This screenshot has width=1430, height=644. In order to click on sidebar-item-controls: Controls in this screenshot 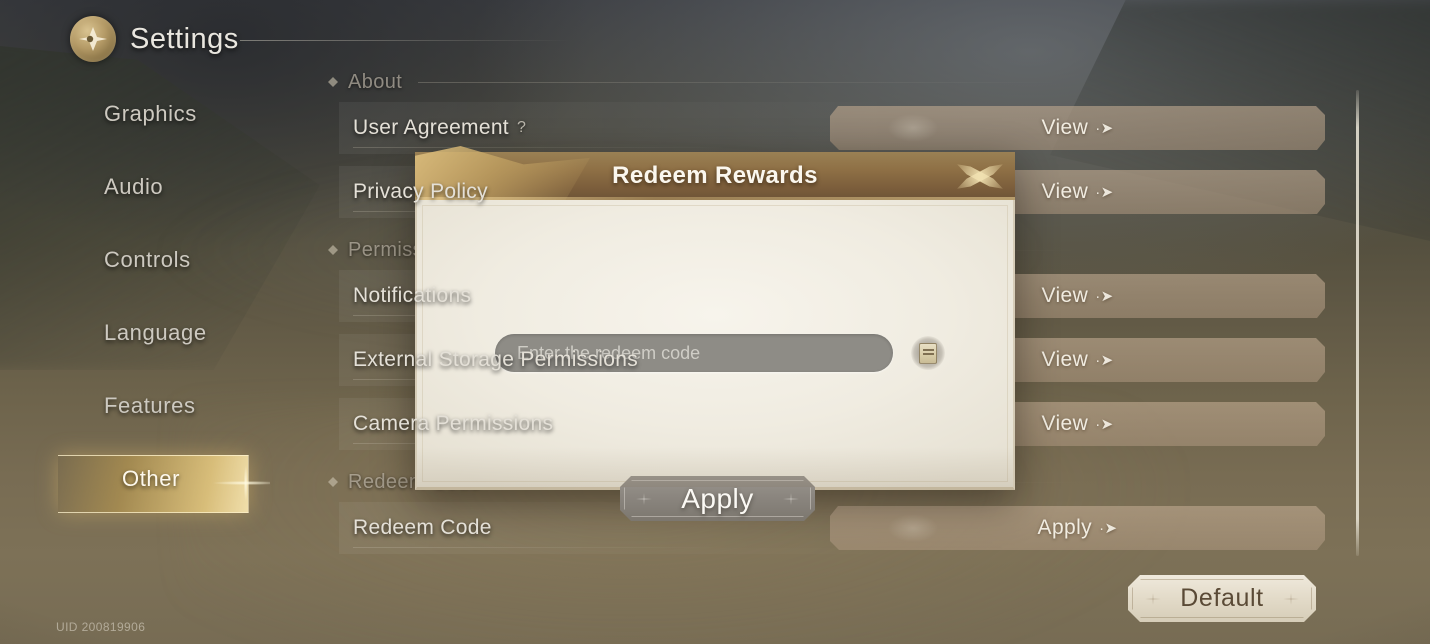, I will do `click(150, 260)`.